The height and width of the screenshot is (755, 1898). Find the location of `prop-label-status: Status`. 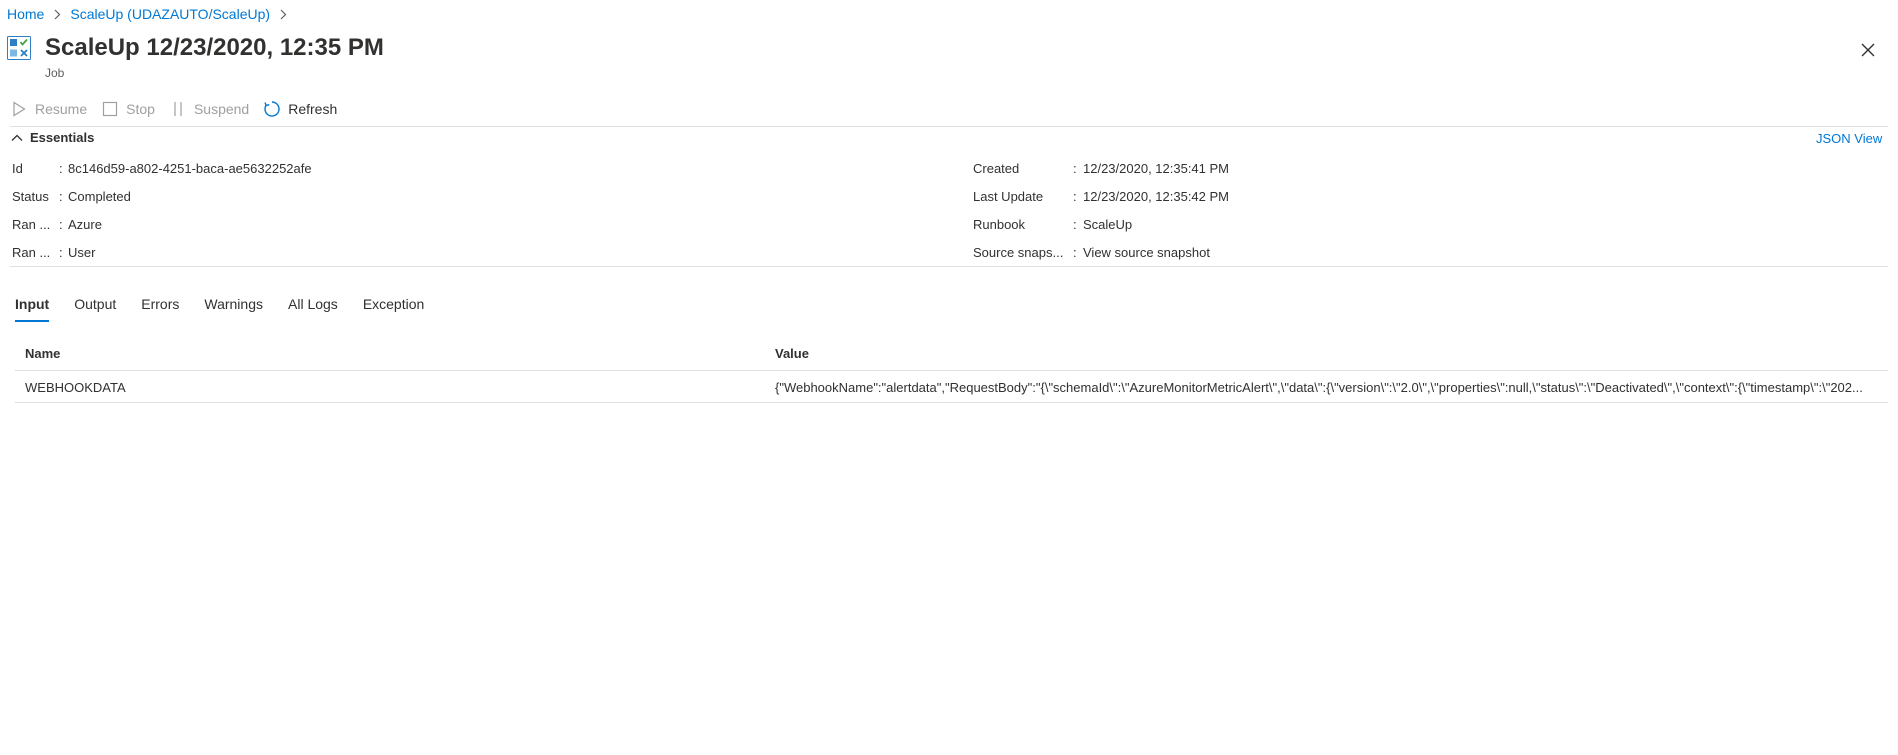

prop-label-status: Status is located at coordinates (30, 196).